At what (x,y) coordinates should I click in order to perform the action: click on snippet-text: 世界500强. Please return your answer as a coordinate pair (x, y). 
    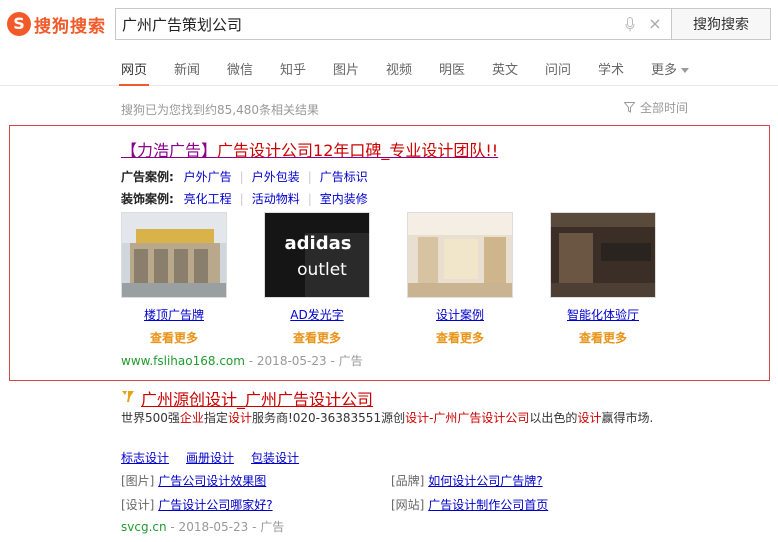
    Looking at the image, I should click on (150, 418).